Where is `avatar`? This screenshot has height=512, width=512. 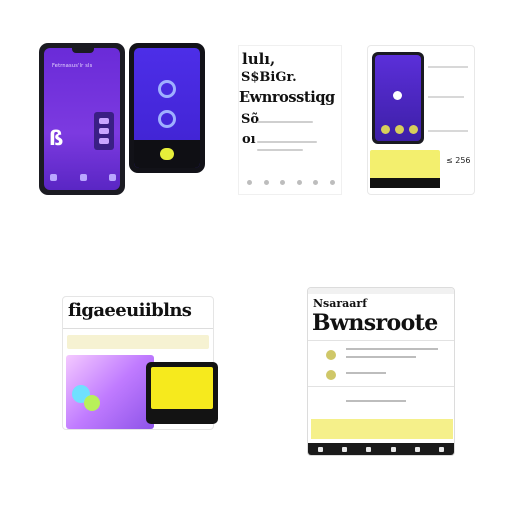 avatar is located at coordinates (397, 95).